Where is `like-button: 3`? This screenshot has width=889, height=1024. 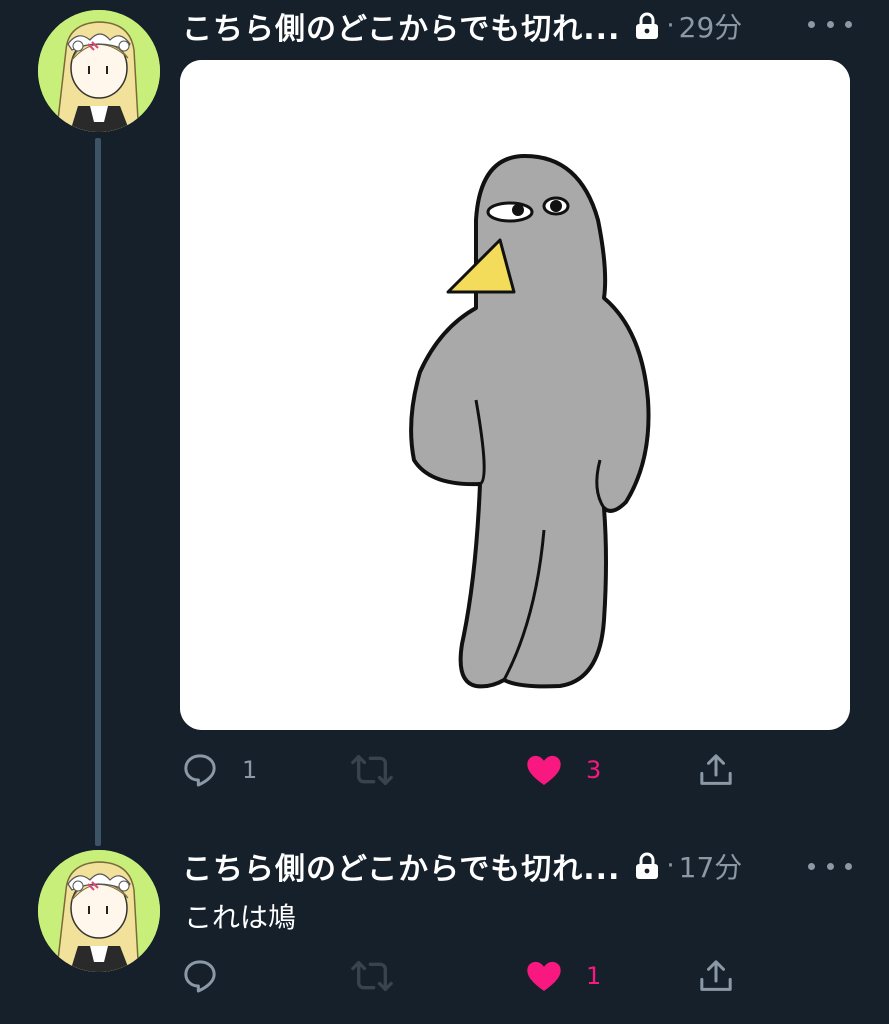
like-button: 3 is located at coordinates (562, 770).